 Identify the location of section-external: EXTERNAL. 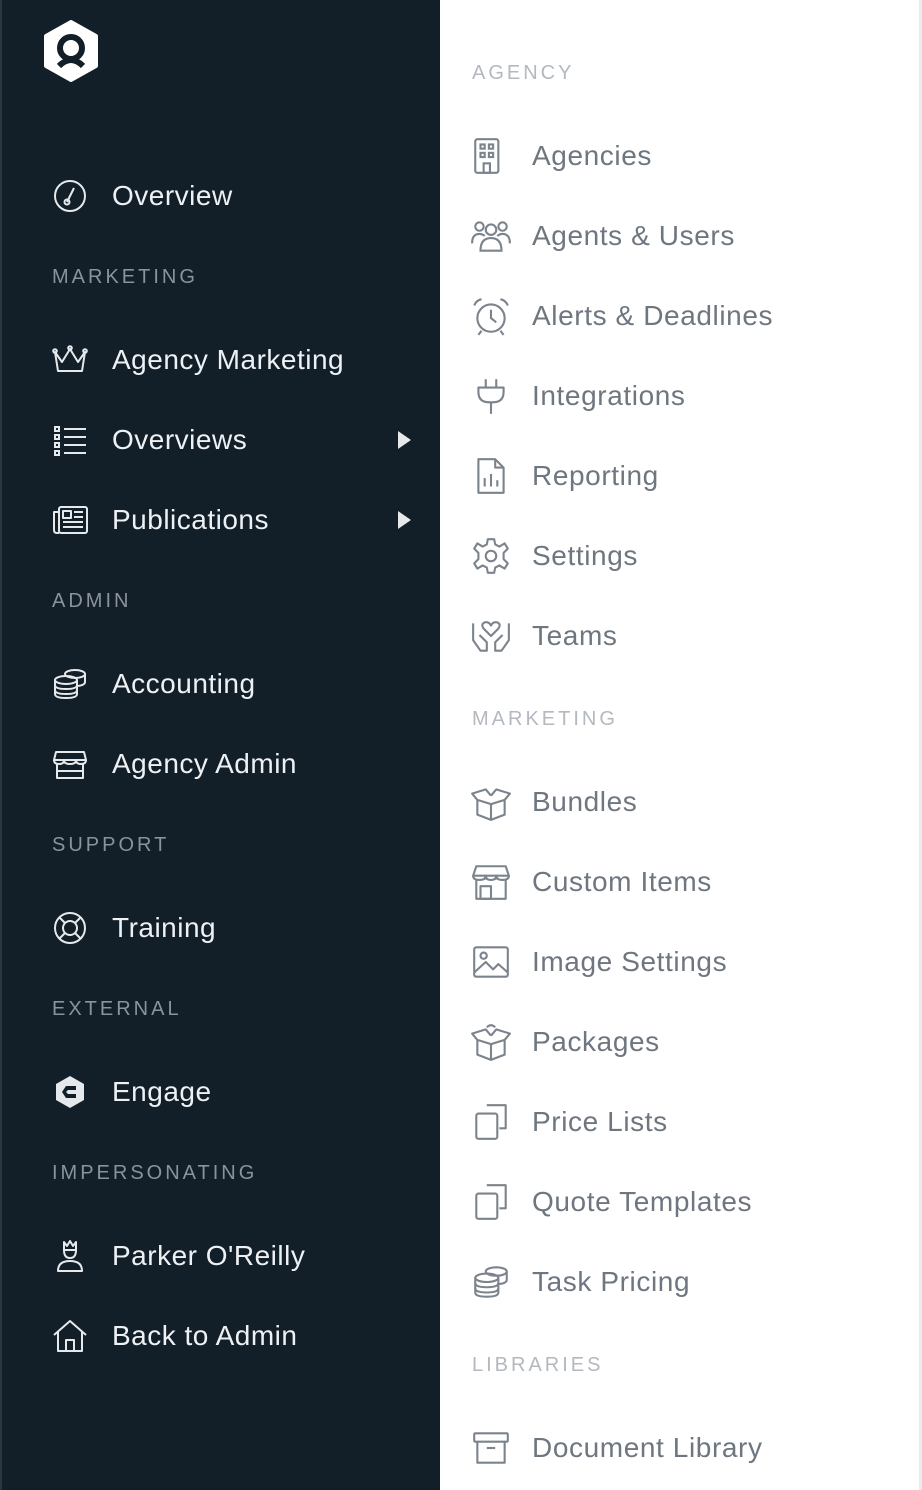
(117, 1009).